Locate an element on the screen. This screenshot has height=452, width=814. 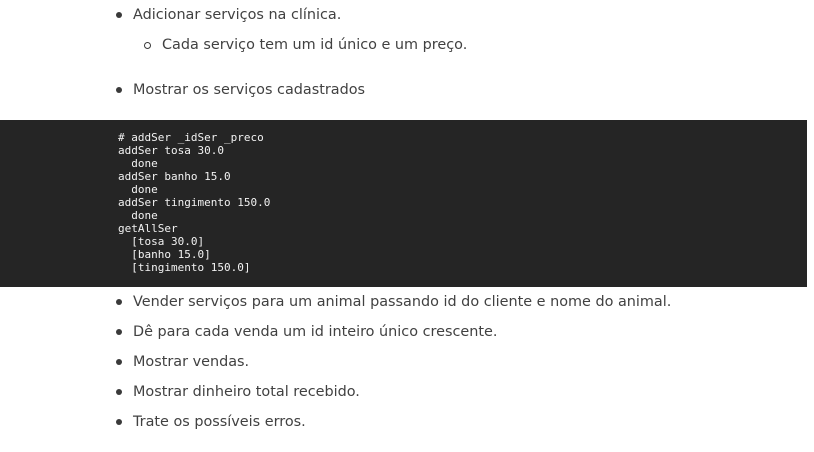
list-item: Mostrar vendas. is located at coordinates (407, 362).